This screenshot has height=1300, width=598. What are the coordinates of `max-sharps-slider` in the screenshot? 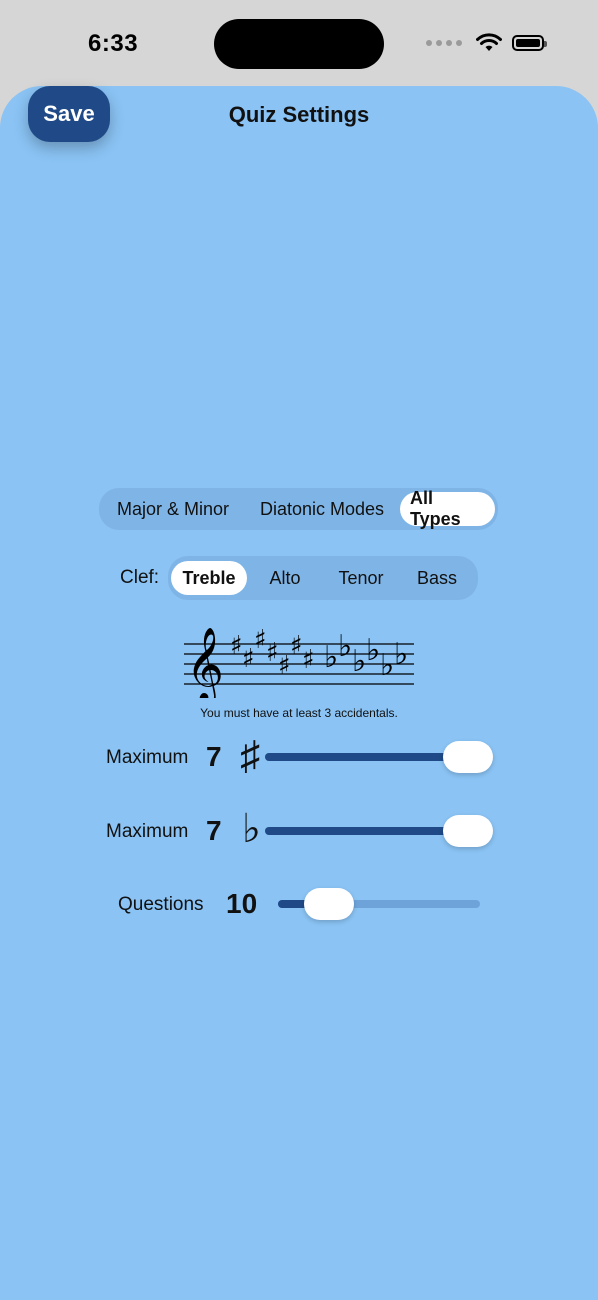 It's located at (379, 757).